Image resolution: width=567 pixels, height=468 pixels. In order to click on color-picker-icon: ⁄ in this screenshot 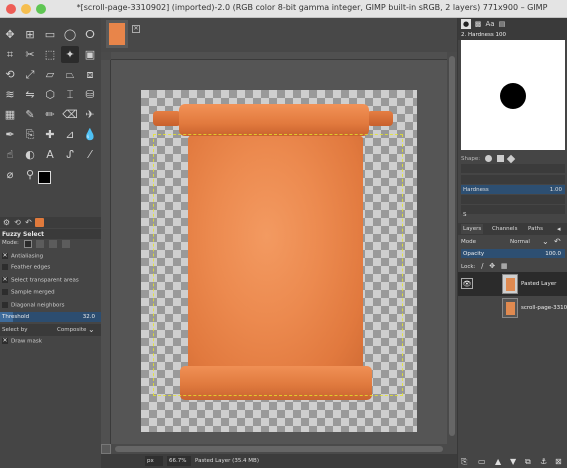, I will do `click(90, 154)`.